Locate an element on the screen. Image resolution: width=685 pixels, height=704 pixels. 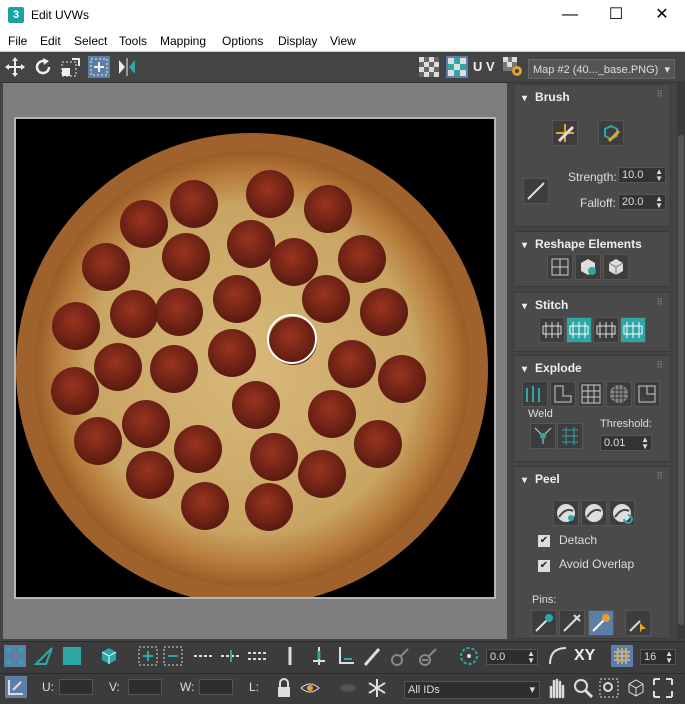
menu-tools: Tools is located at coordinates (133, 41).